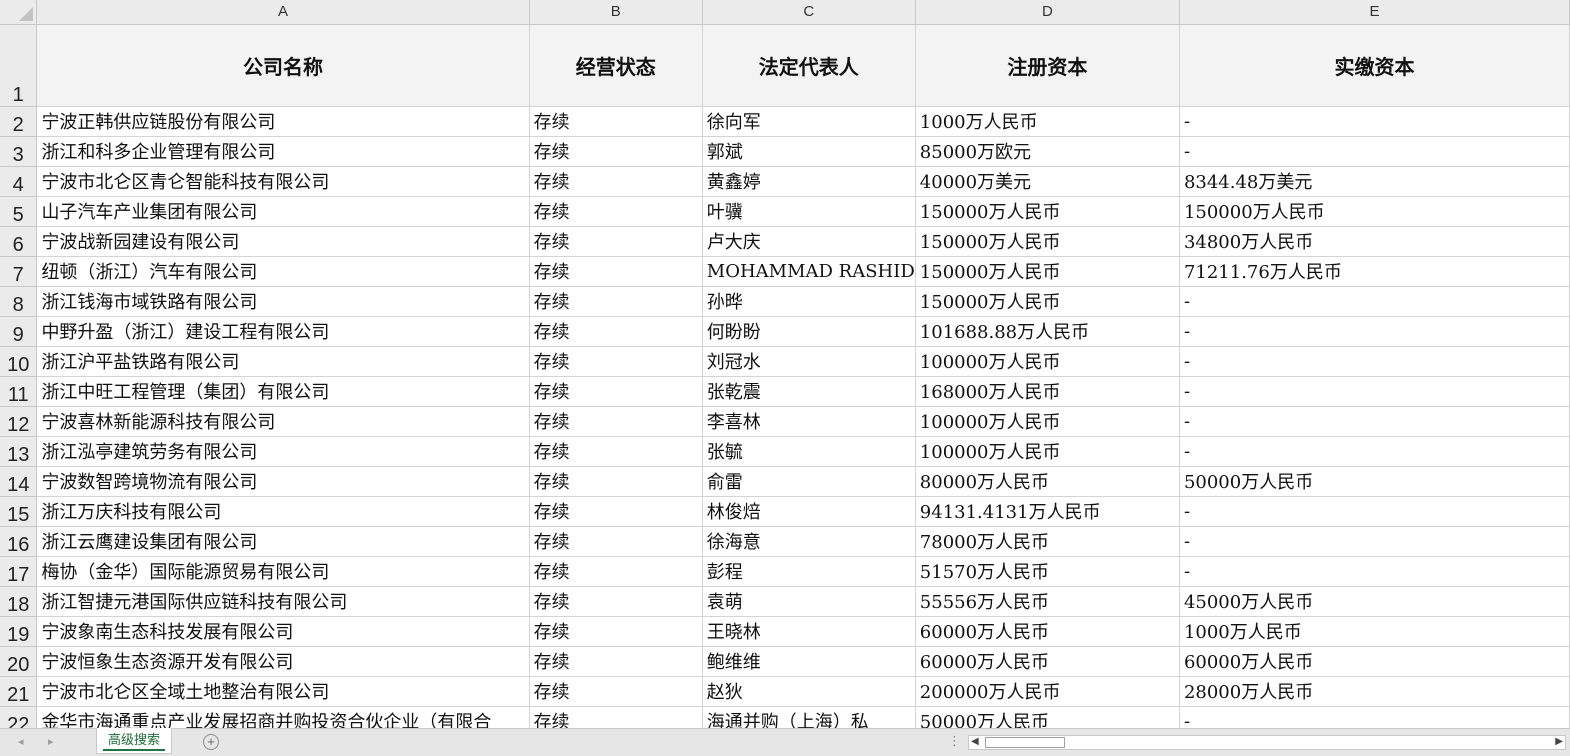 The width and height of the screenshot is (1570, 756). What do you see at coordinates (809, 691) in the screenshot?
I see `legal-rep-cell: 赵狄` at bounding box center [809, 691].